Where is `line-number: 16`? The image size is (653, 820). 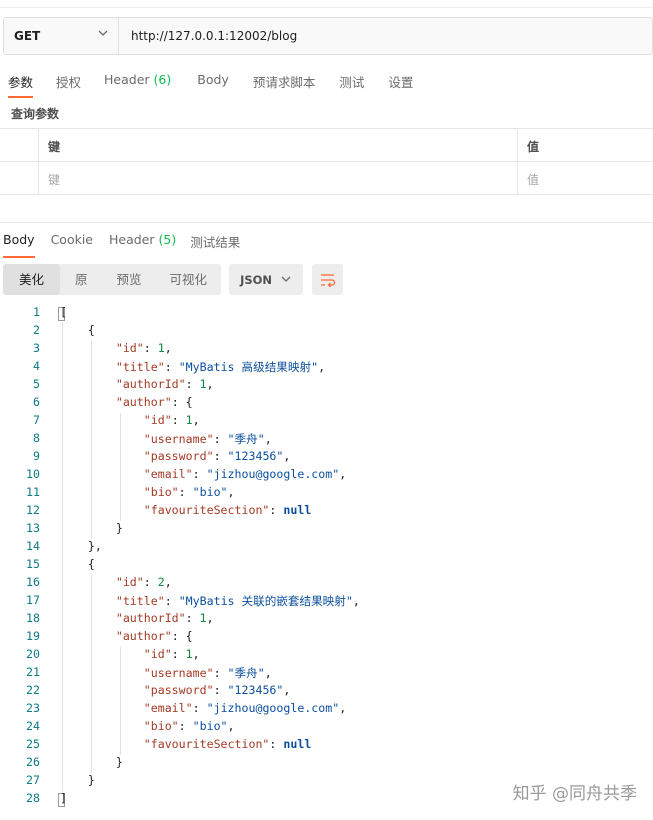
line-number: 16 is located at coordinates (33, 582).